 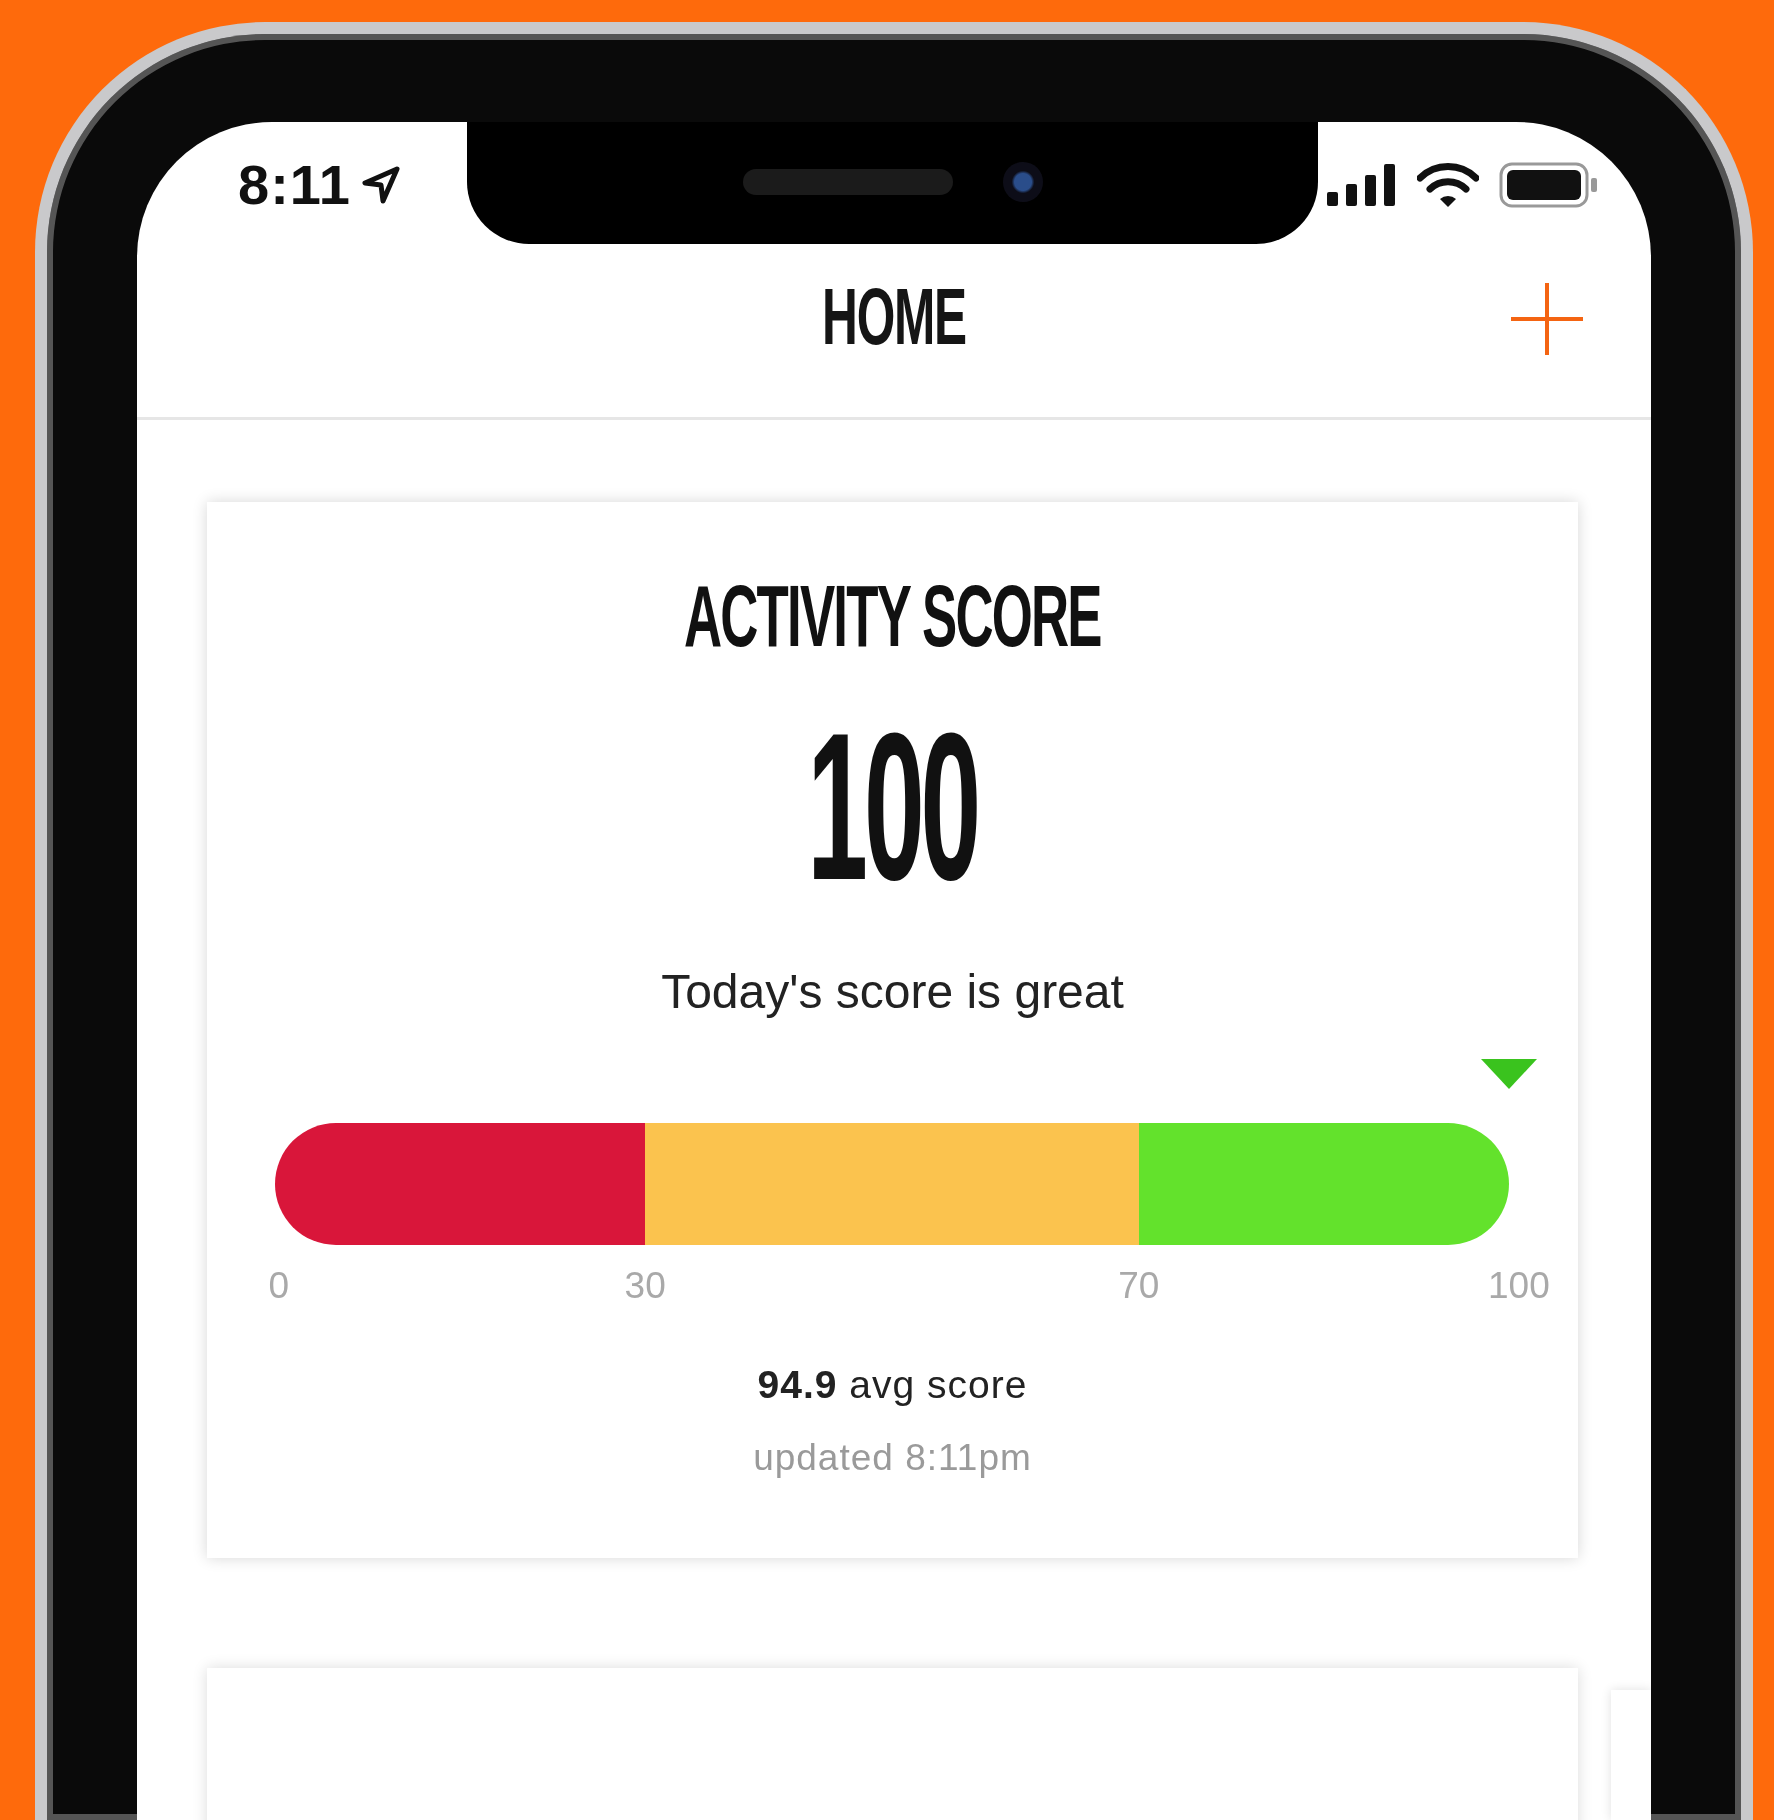 What do you see at coordinates (1519, 1286) in the screenshot?
I see `gauge-tick-label: 100` at bounding box center [1519, 1286].